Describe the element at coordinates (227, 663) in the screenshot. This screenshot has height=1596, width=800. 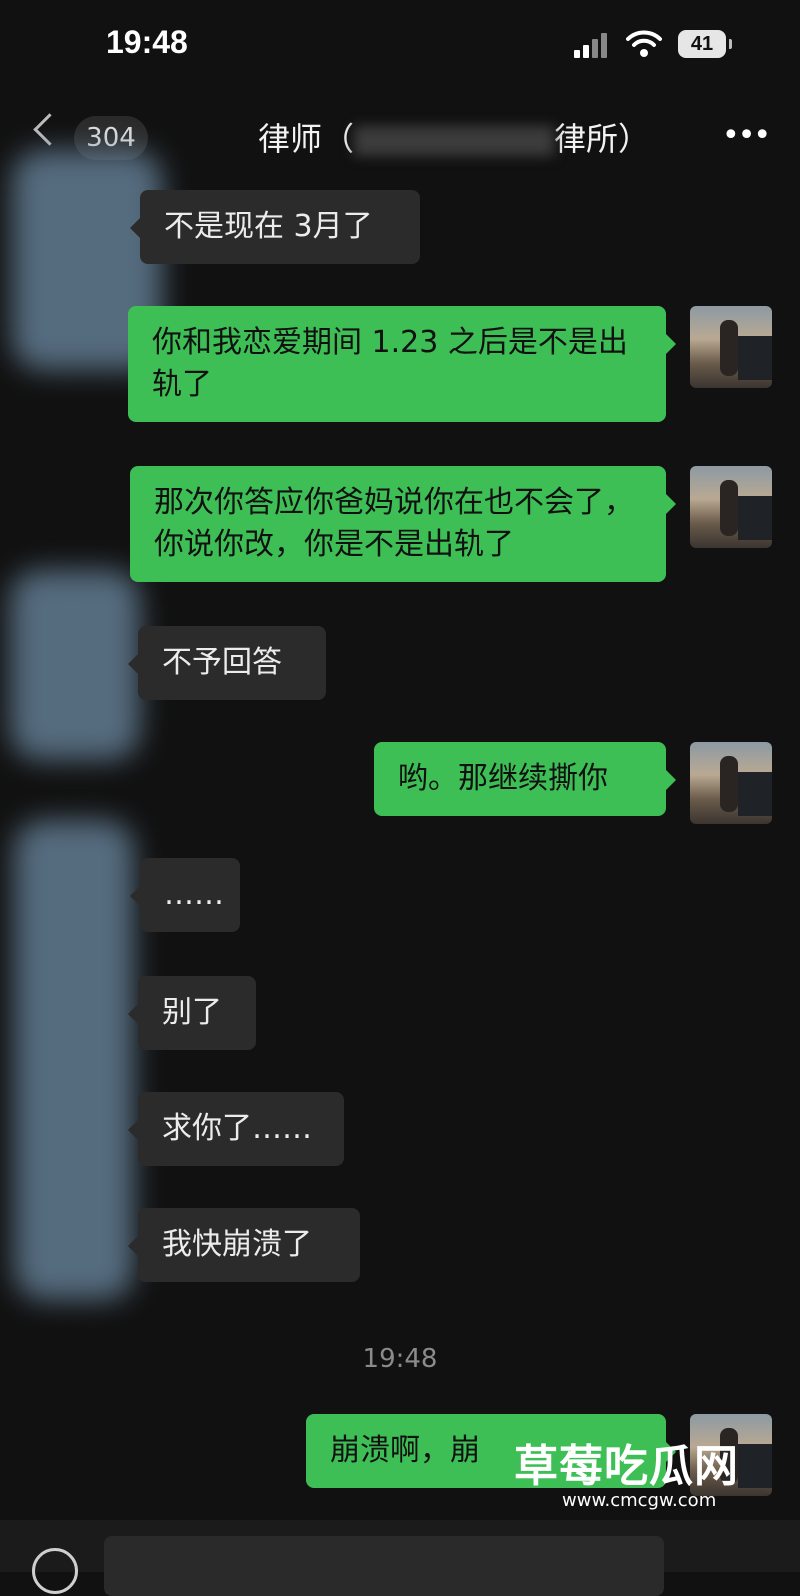
I see `message-bubble-incoming: 不予回答` at that location.